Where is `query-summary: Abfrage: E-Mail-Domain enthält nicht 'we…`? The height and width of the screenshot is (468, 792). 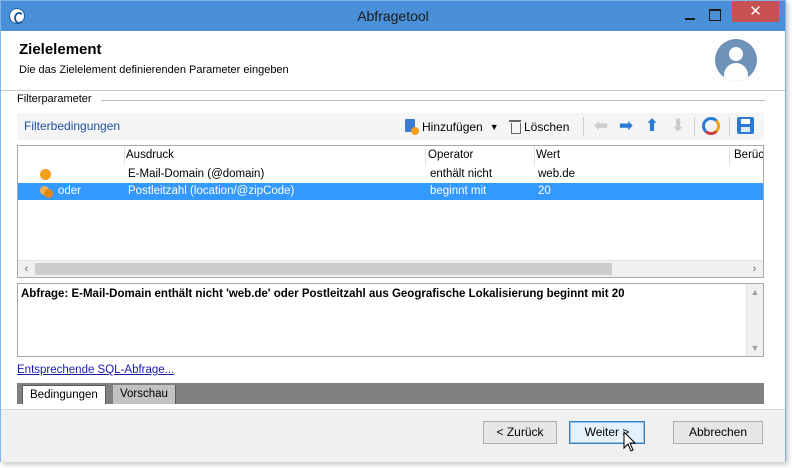
query-summary: Abfrage: E-Mail-Domain enthält nicht 'we… is located at coordinates (390, 320).